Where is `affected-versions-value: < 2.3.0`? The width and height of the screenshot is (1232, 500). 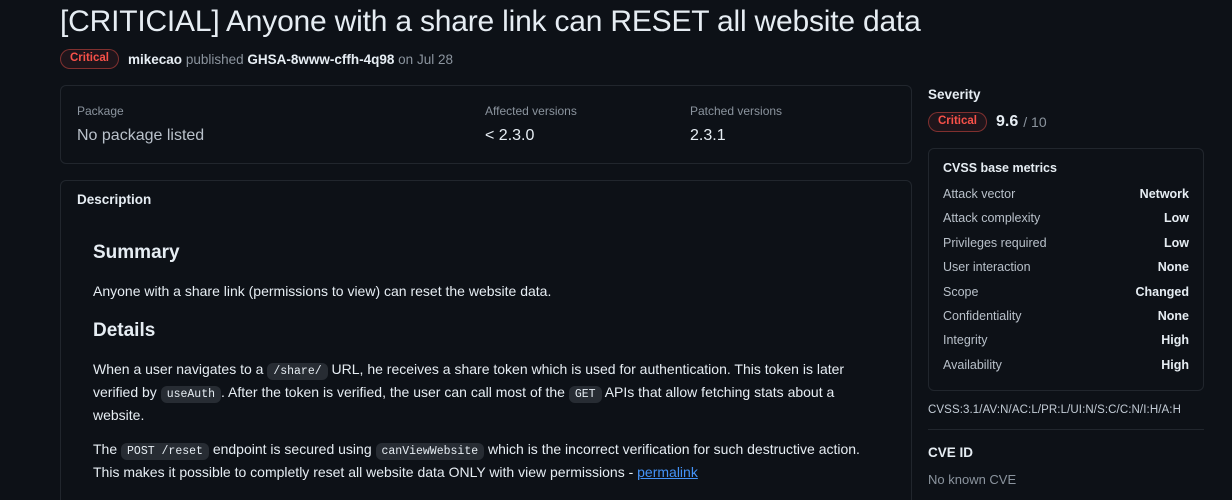
affected-versions-value: < 2.3.0 is located at coordinates (510, 135).